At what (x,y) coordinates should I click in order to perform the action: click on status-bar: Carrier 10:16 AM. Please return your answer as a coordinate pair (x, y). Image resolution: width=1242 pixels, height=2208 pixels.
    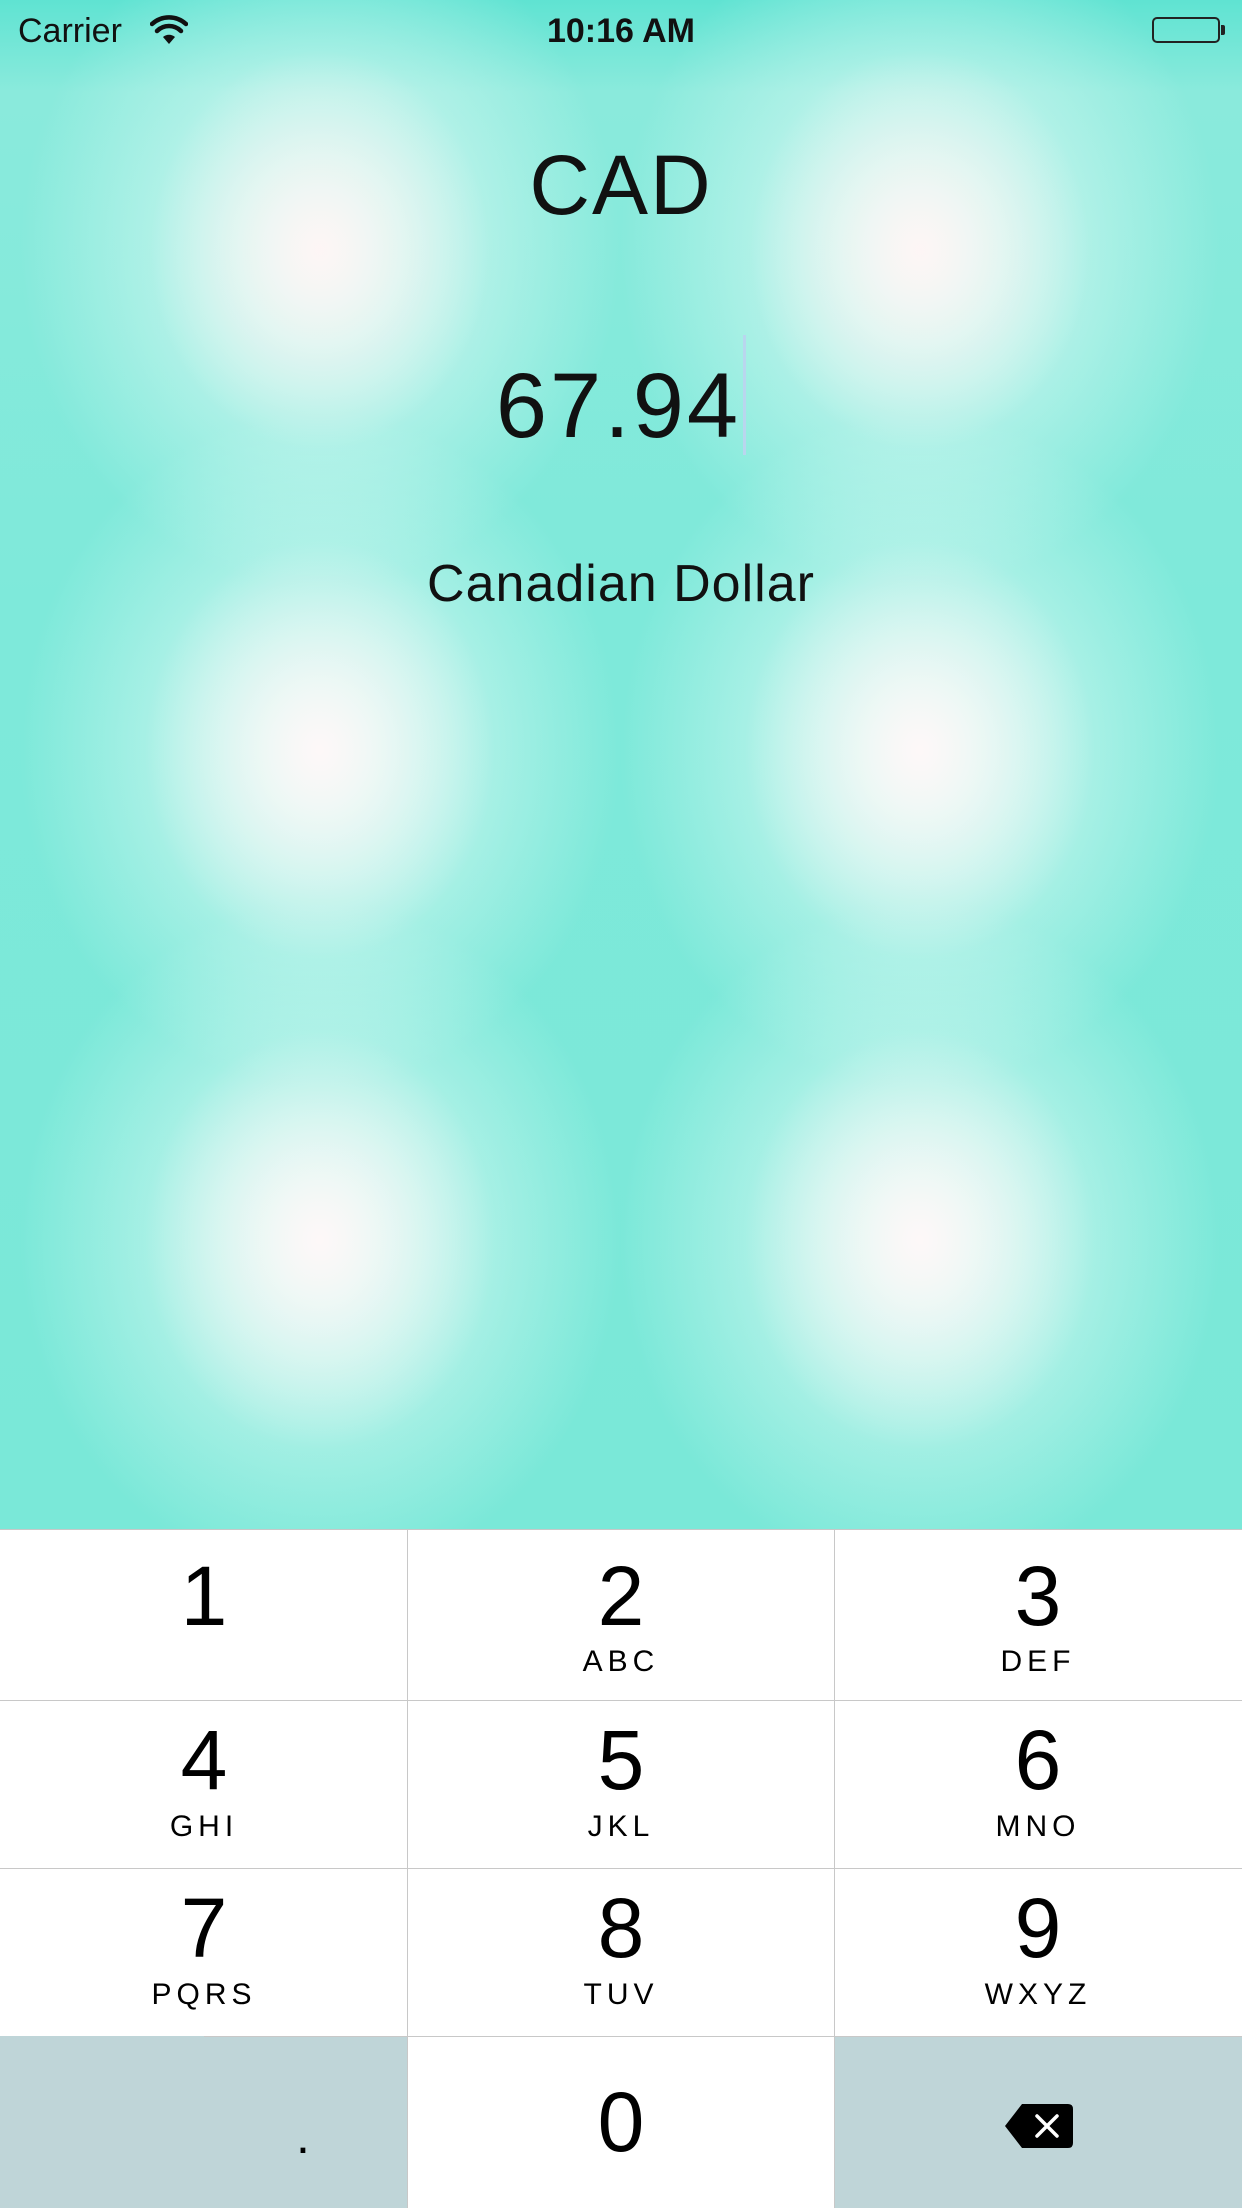
    Looking at the image, I should click on (621, 31).